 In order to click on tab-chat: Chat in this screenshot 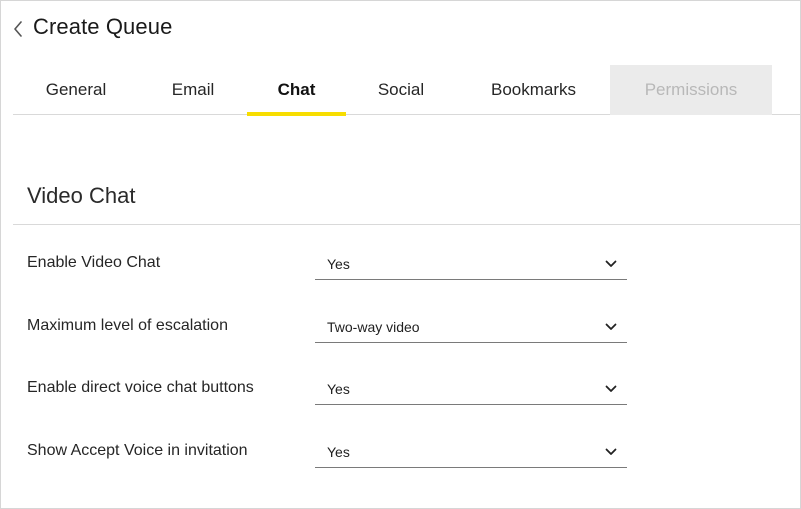, I will do `click(296, 90)`.